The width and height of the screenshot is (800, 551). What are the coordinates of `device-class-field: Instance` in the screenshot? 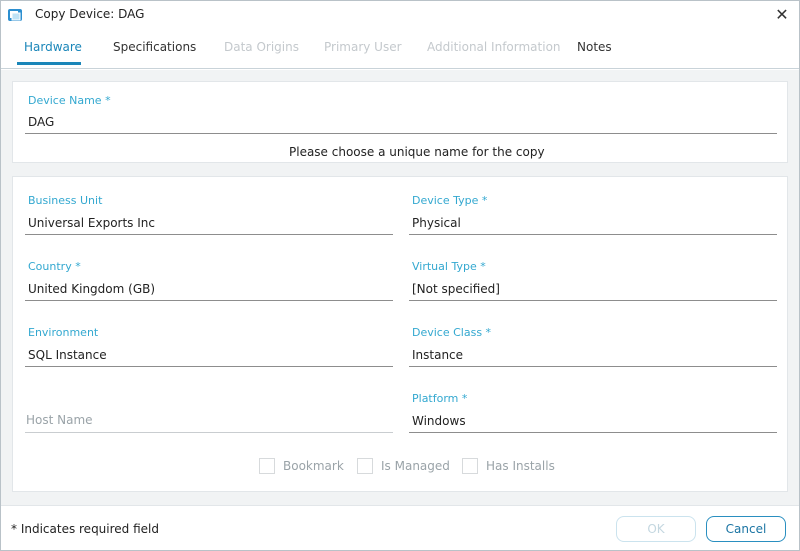 It's located at (437, 355).